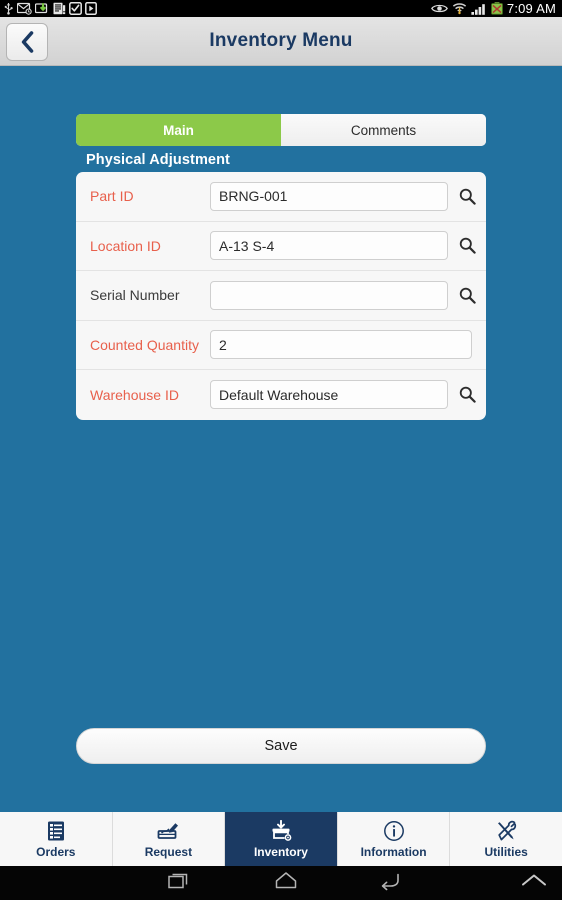  Describe the element at coordinates (59, 8) in the screenshot. I see `report-icon` at that location.